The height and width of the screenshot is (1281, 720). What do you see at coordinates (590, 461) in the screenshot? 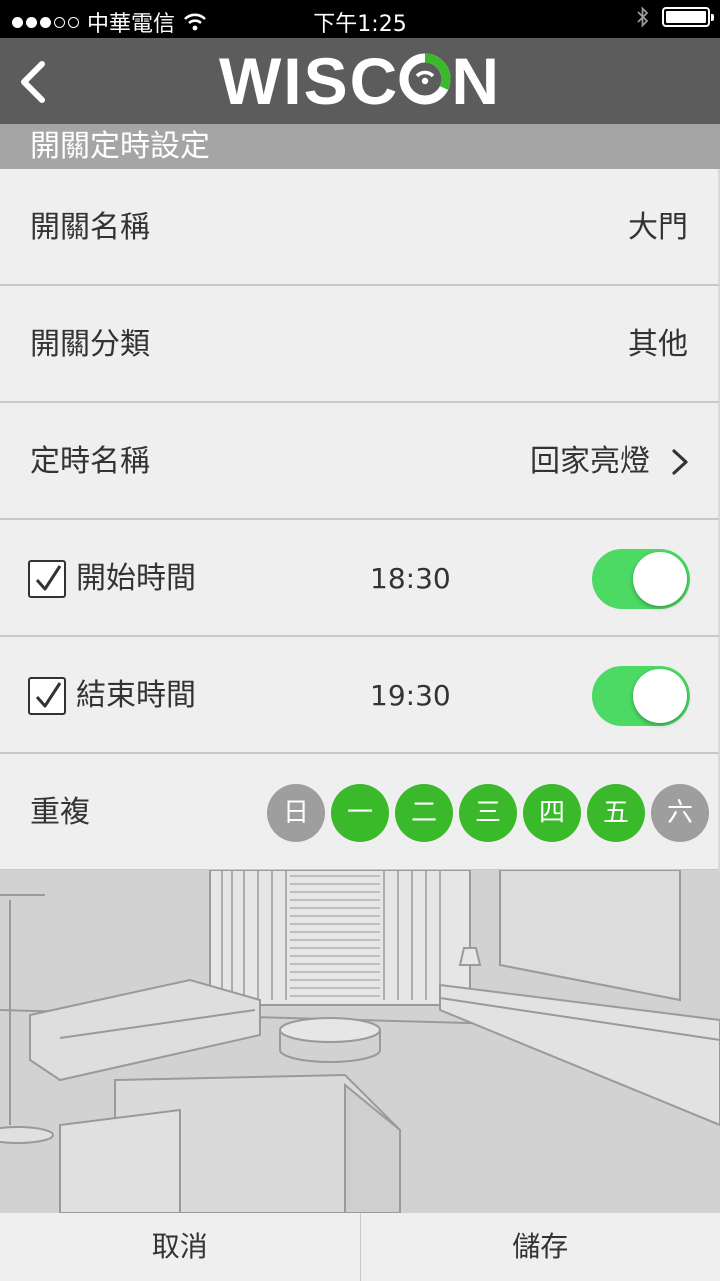
I see `timer-name-value: 回家亮燈` at bounding box center [590, 461].